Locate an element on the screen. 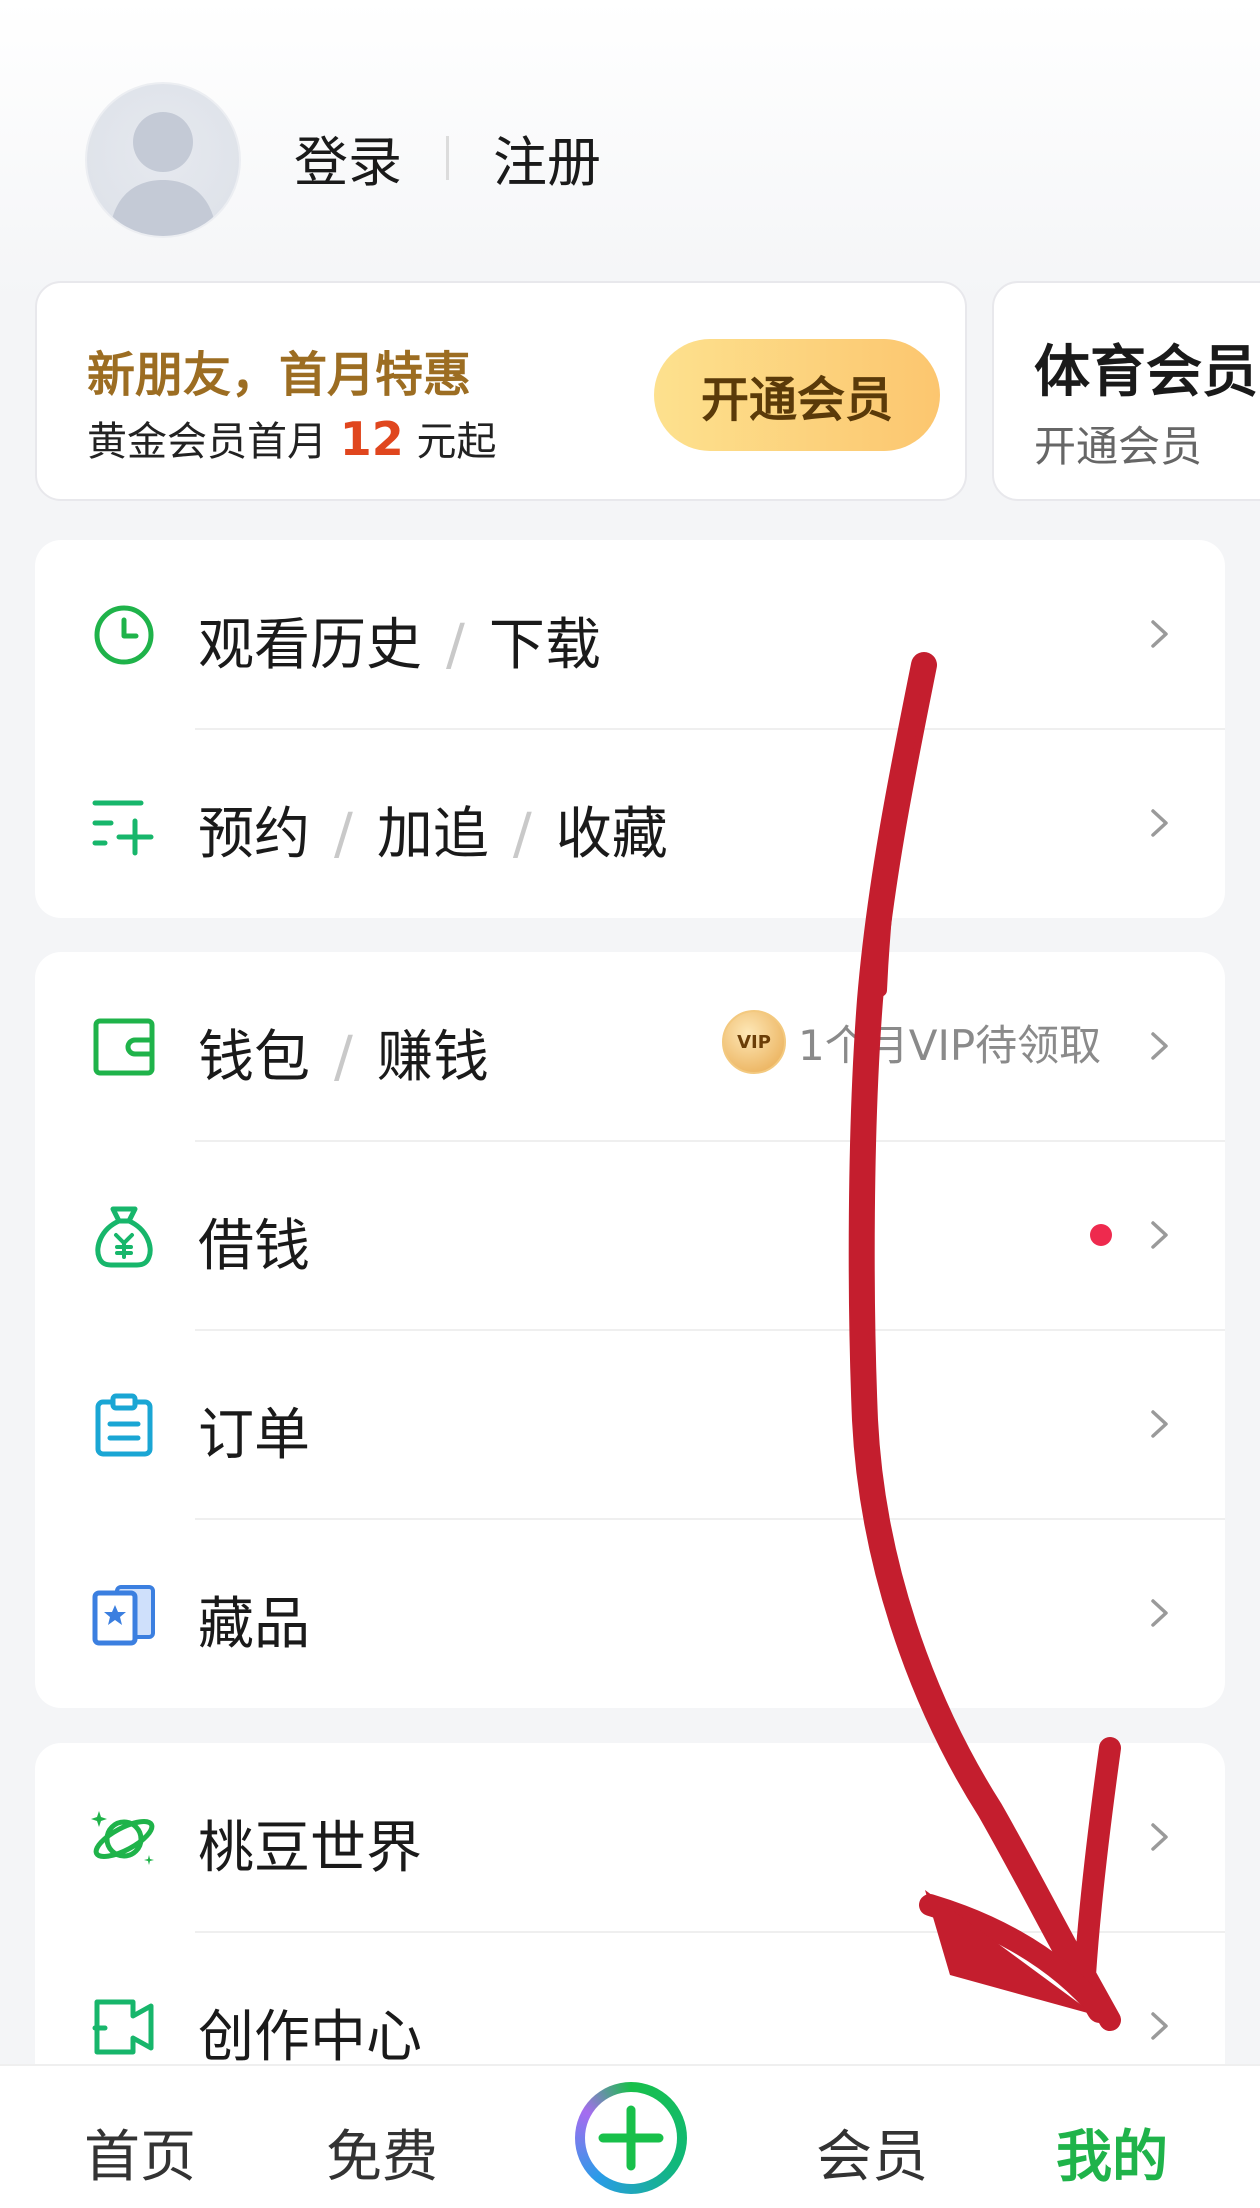 The width and height of the screenshot is (1260, 2208). wallet-icon is located at coordinates (124, 1047).